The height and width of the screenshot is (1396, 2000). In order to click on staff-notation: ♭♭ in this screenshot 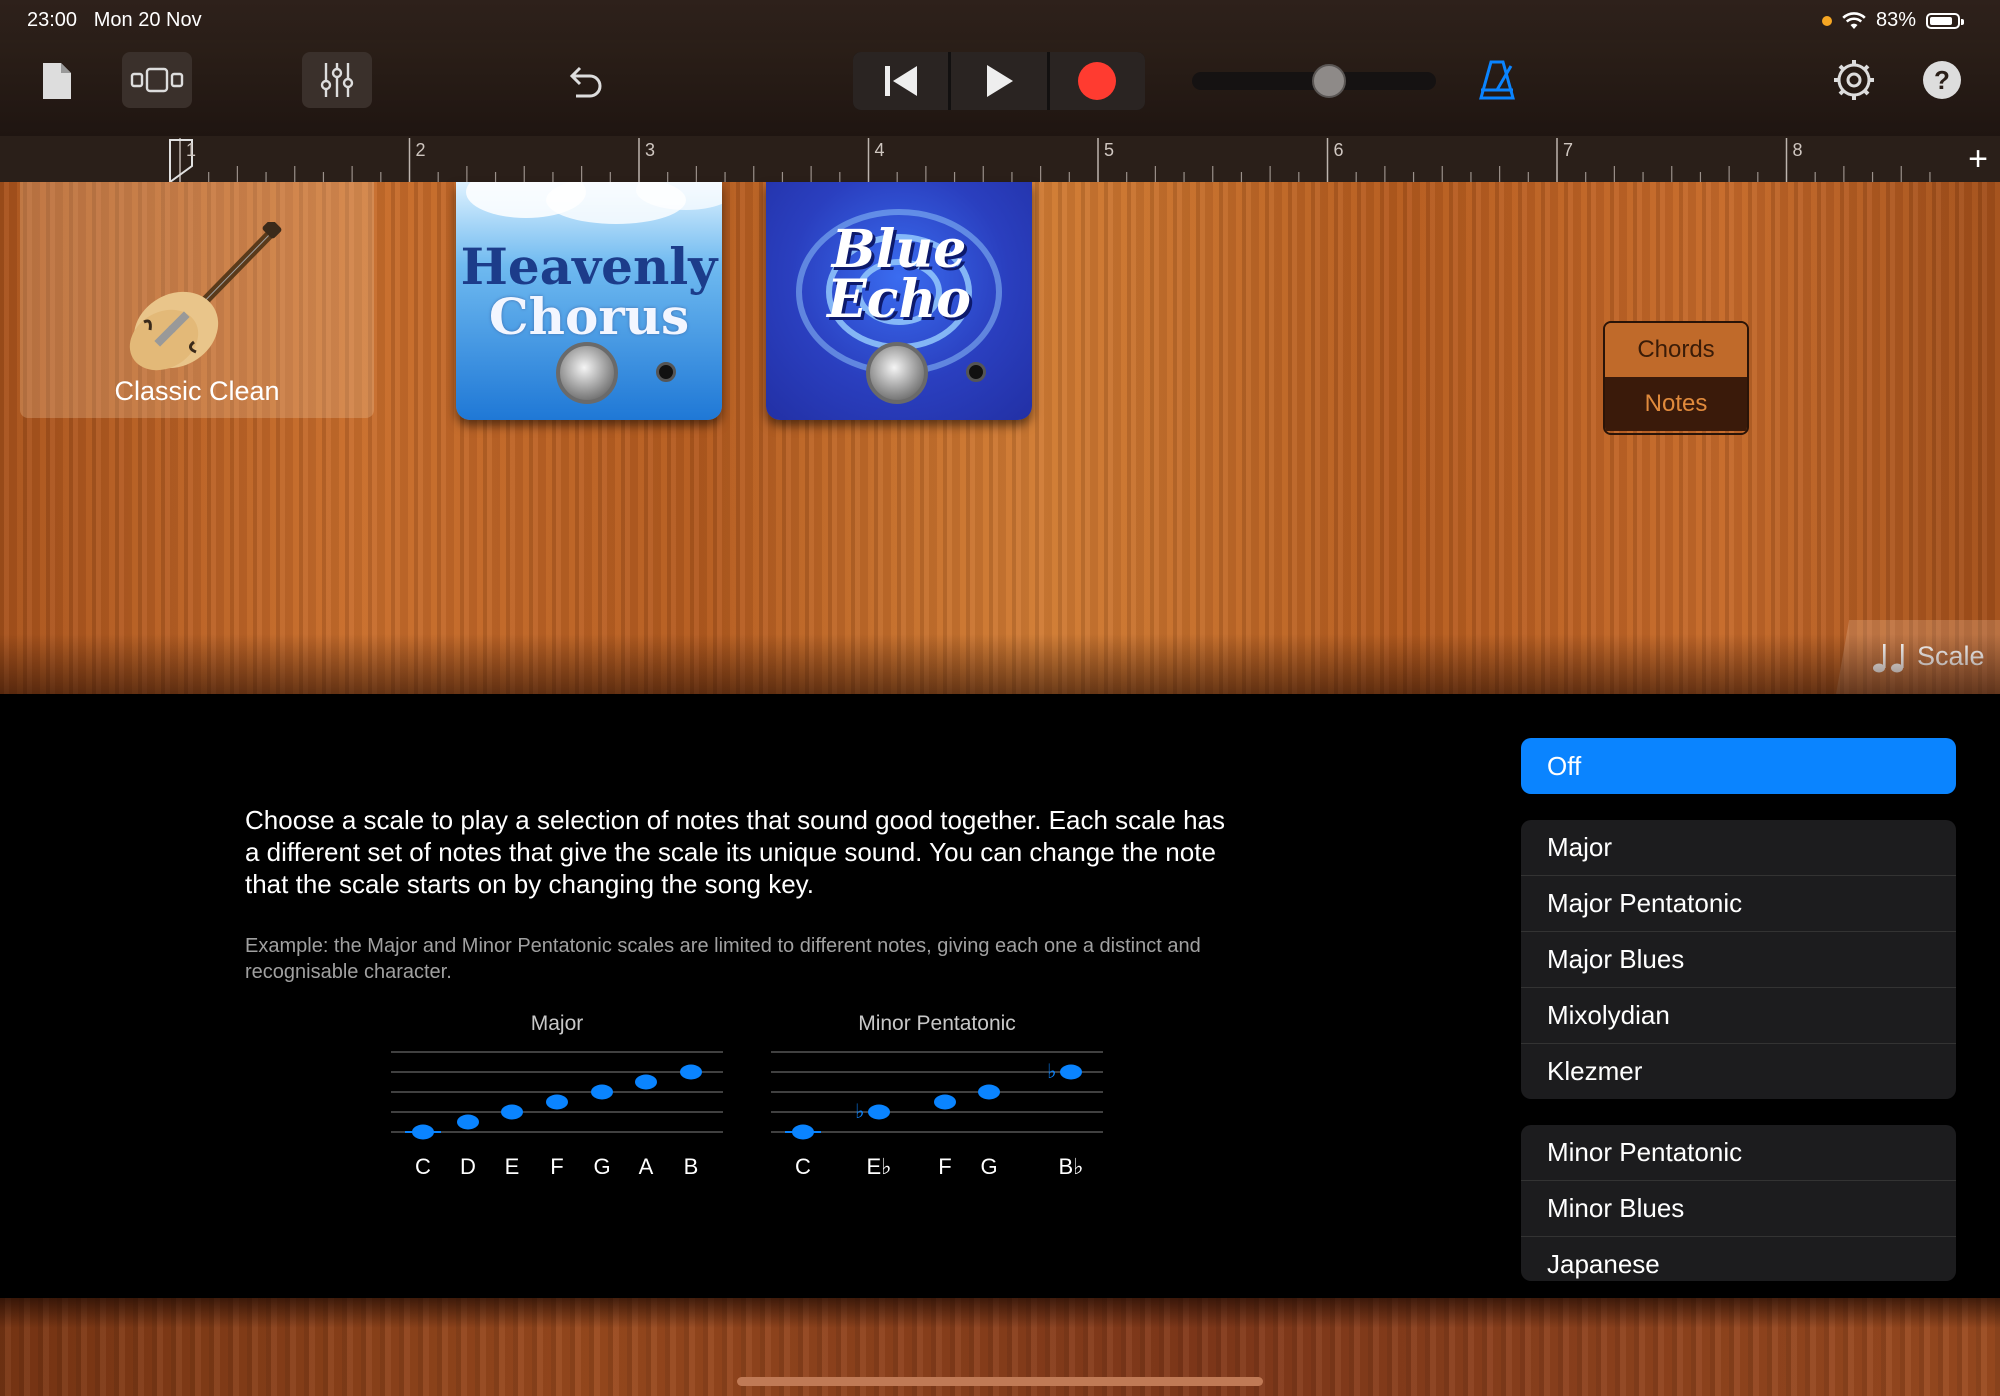, I will do `click(937, 1095)`.